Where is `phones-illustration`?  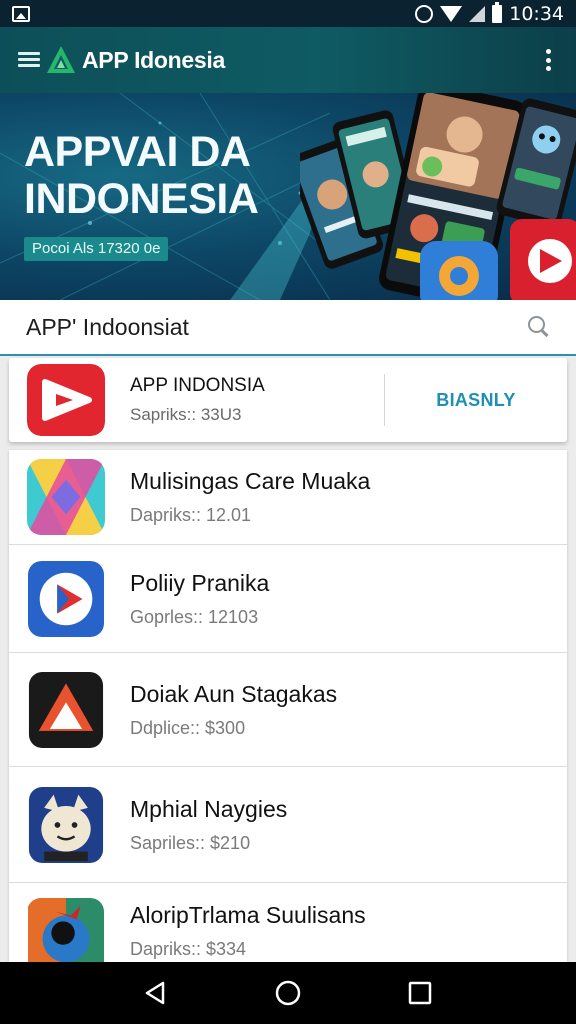
phones-illustration is located at coordinates (438, 196).